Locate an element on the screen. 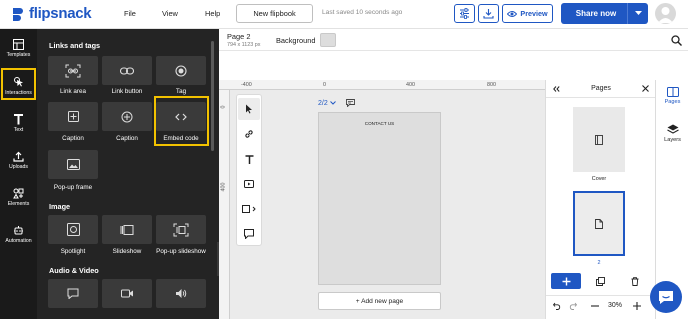 The width and height of the screenshot is (688, 319). rail-item-elements: Elements is located at coordinates (18, 197).